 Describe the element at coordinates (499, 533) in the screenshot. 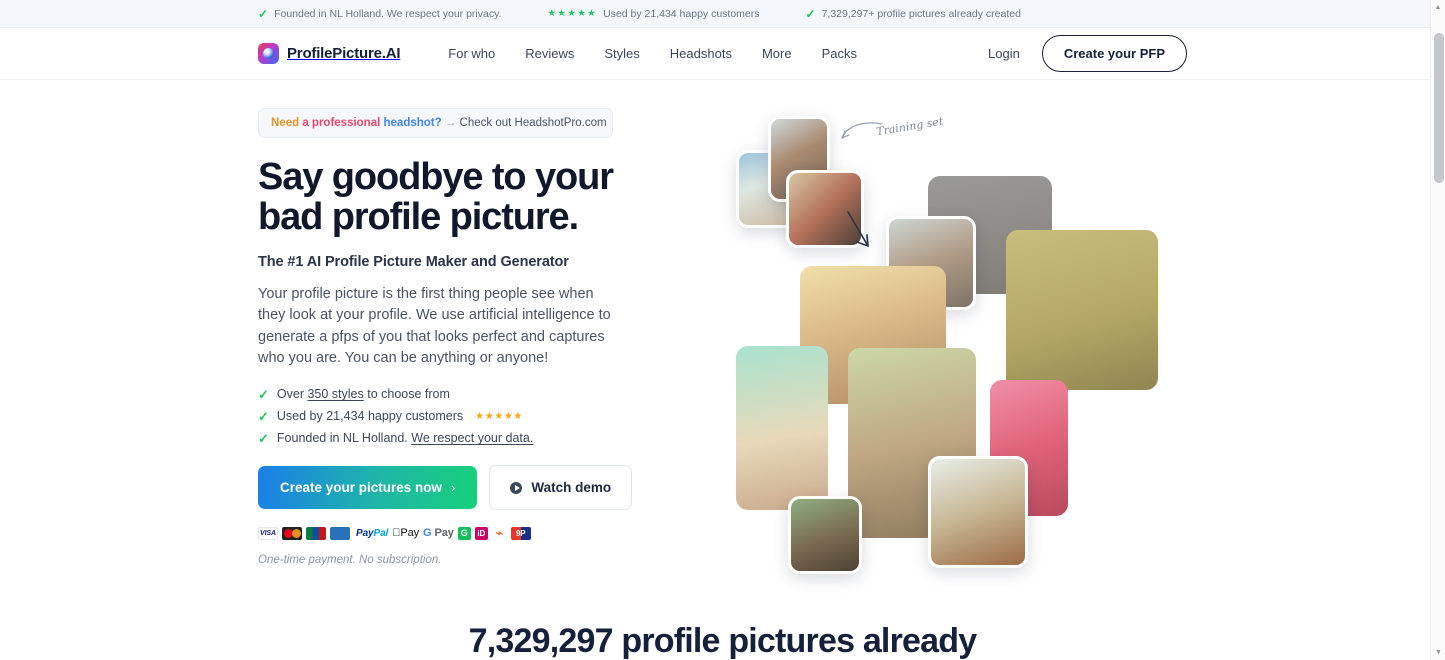

I see `sofort-icon: ⌁` at that location.